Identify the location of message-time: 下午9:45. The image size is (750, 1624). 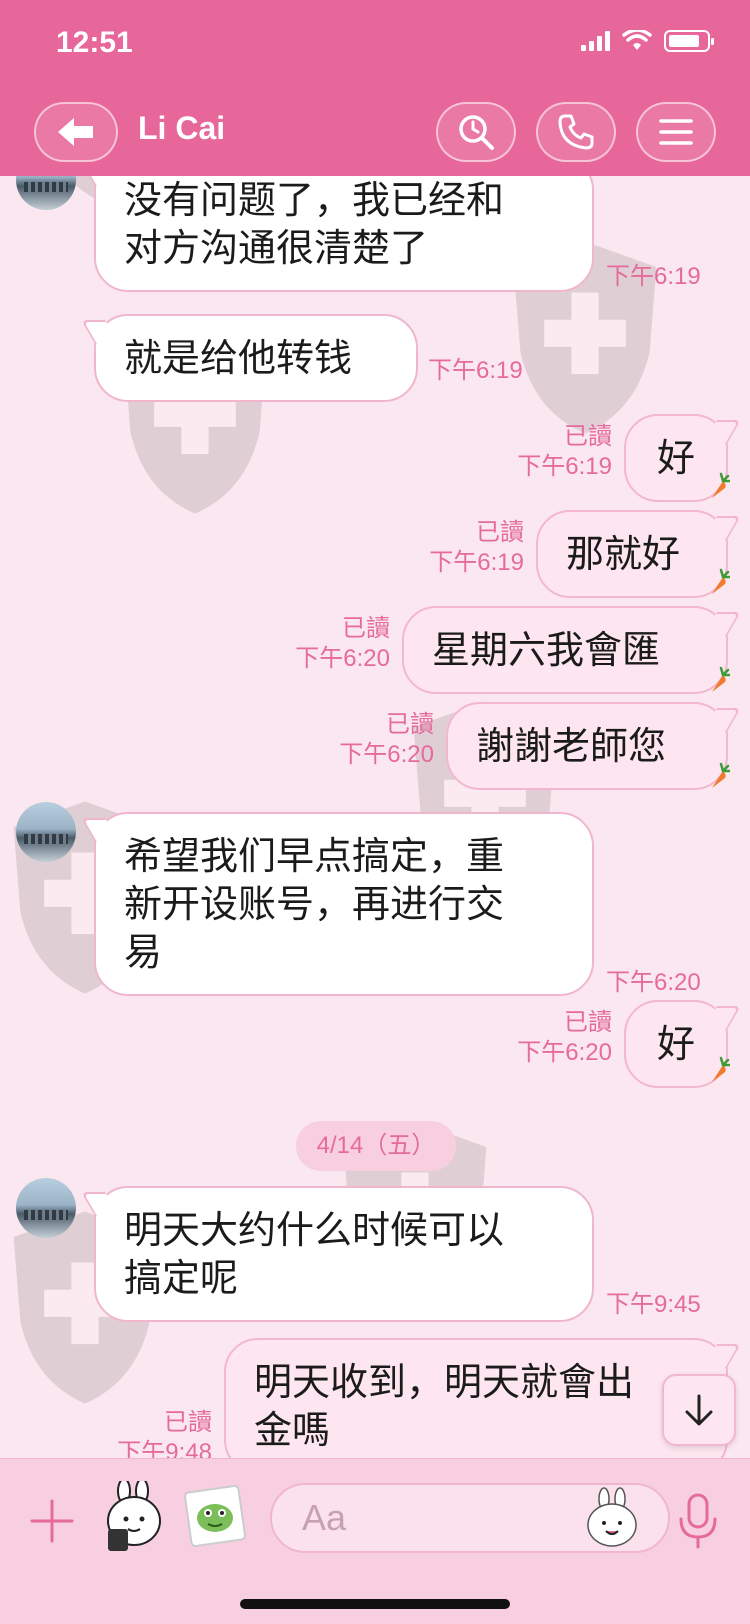
(653, 1304).